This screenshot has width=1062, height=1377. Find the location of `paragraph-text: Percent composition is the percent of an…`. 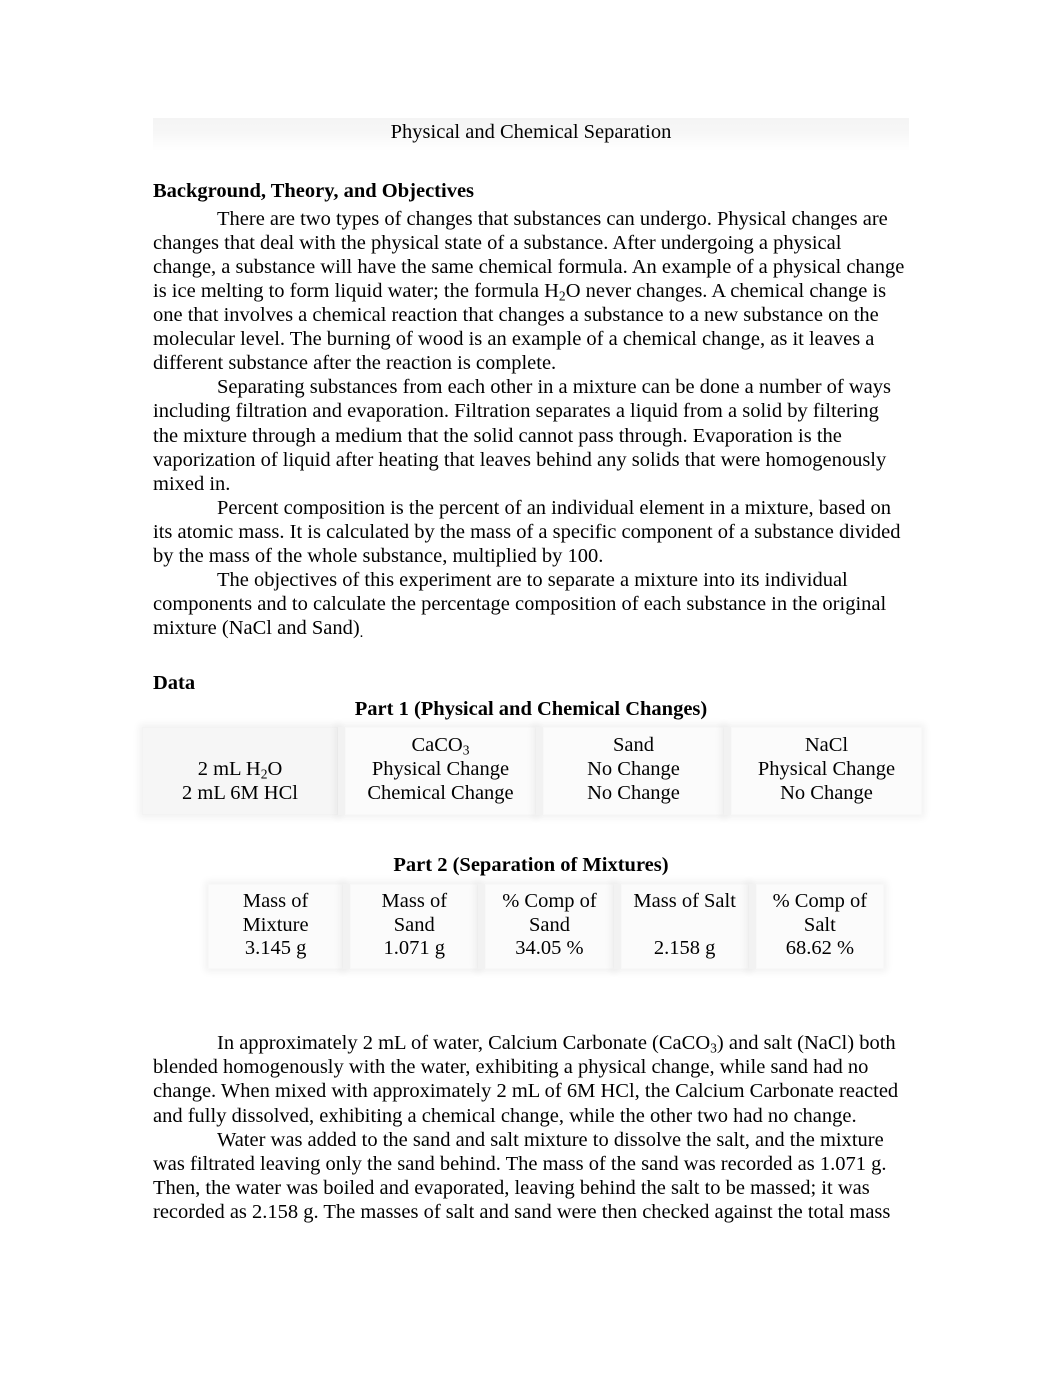

paragraph-text: Percent composition is the percent of an… is located at coordinates (527, 531).